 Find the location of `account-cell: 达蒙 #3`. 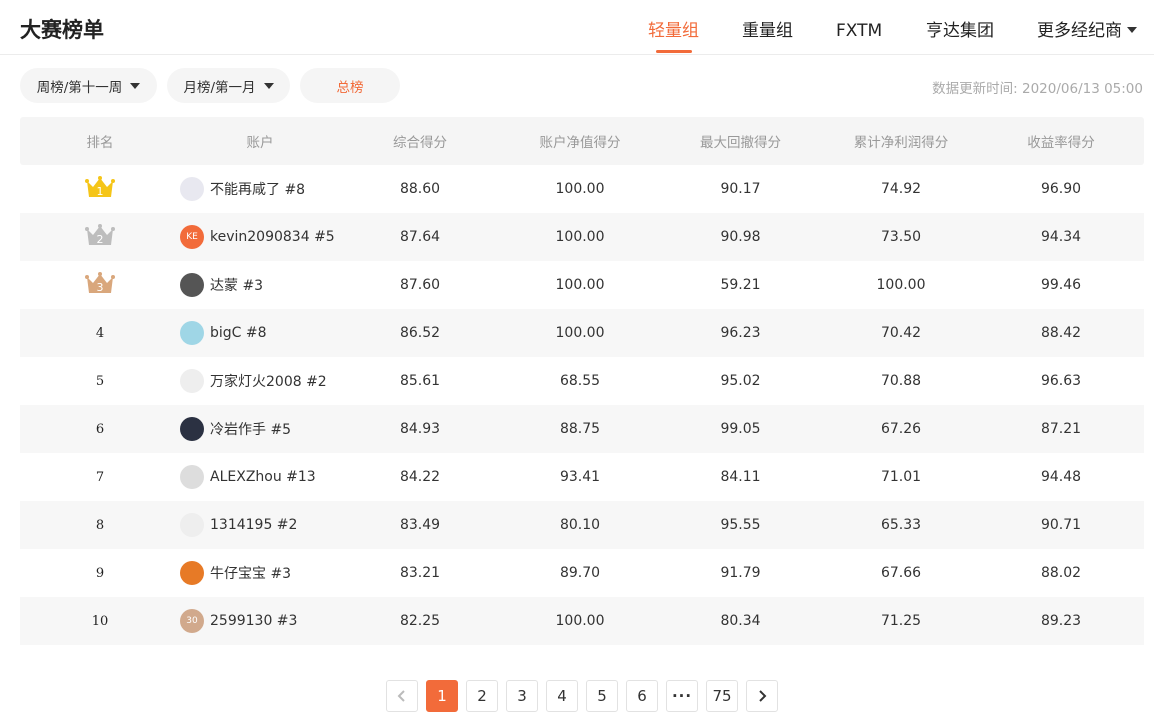

account-cell: 达蒙 #3 is located at coordinates (260, 285).